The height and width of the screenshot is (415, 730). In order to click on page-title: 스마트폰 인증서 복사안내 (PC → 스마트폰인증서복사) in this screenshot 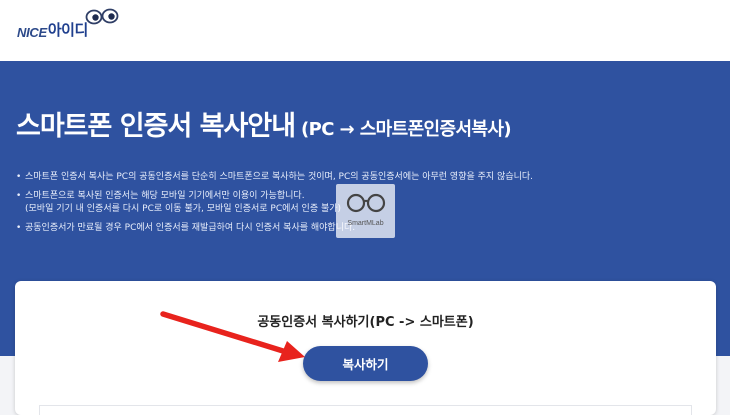, I will do `click(264, 123)`.